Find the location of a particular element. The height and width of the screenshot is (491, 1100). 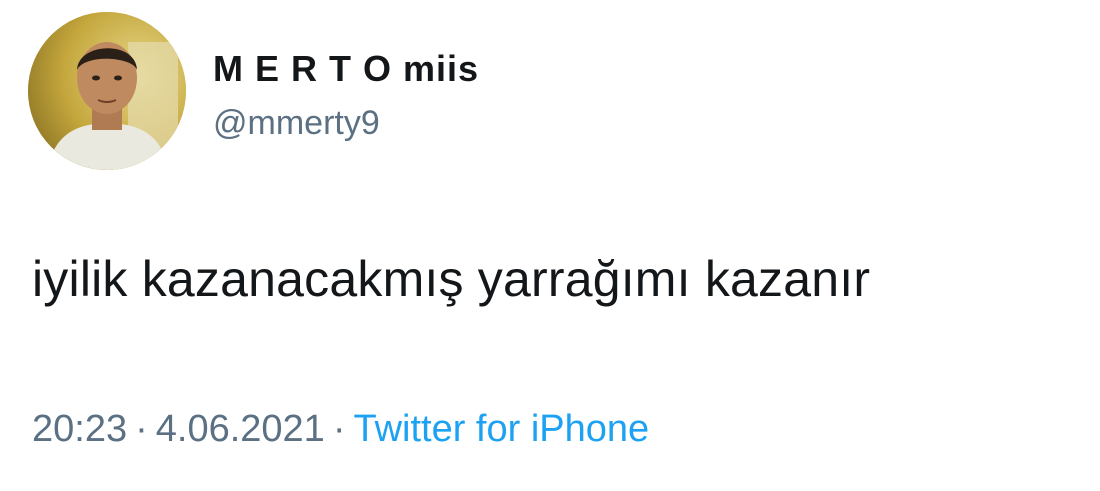

tweet-time: 20:23 is located at coordinates (79, 429).